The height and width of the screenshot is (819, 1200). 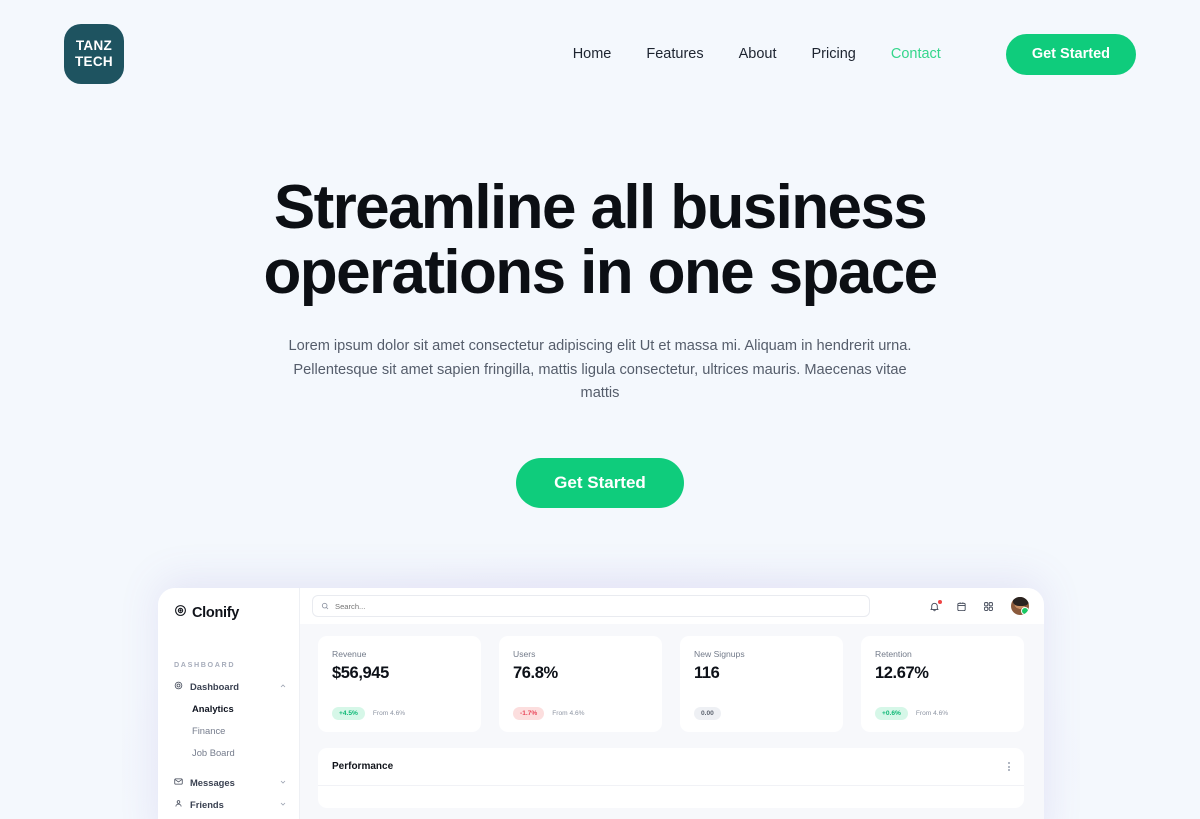 What do you see at coordinates (761, 713) in the screenshot?
I see `stat-card-footer: 0.00` at bounding box center [761, 713].